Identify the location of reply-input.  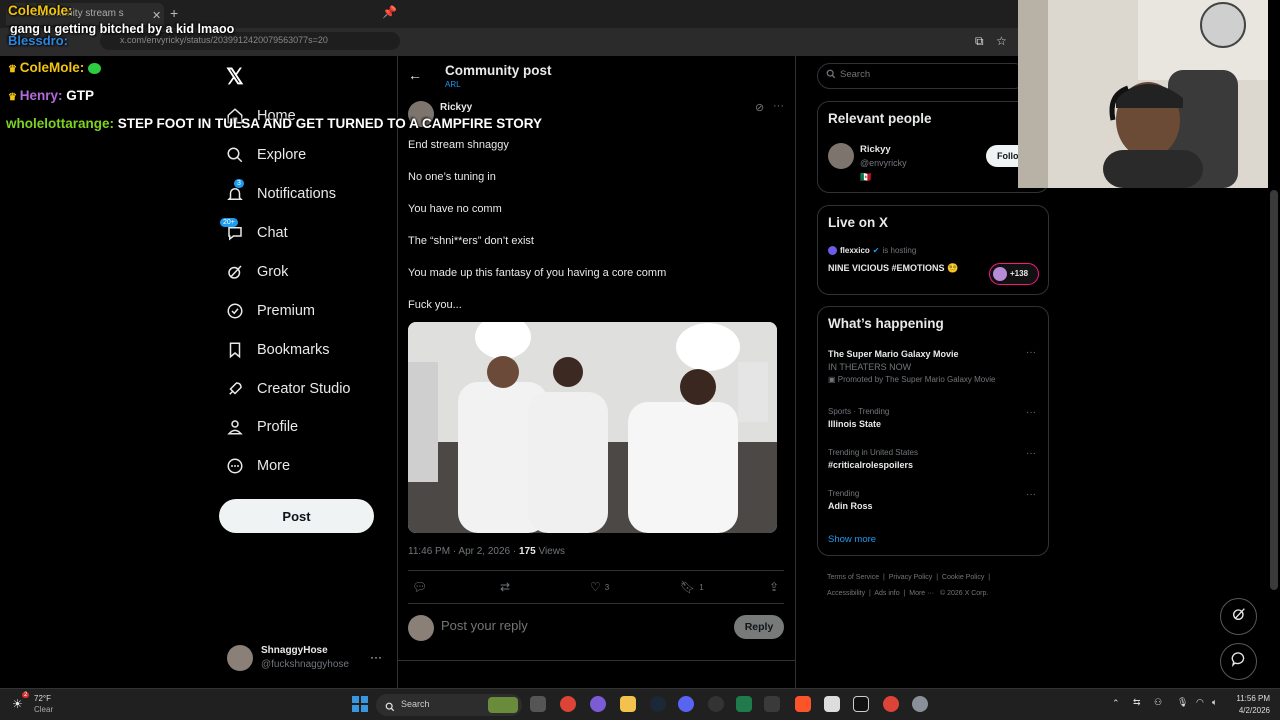
(581, 625).